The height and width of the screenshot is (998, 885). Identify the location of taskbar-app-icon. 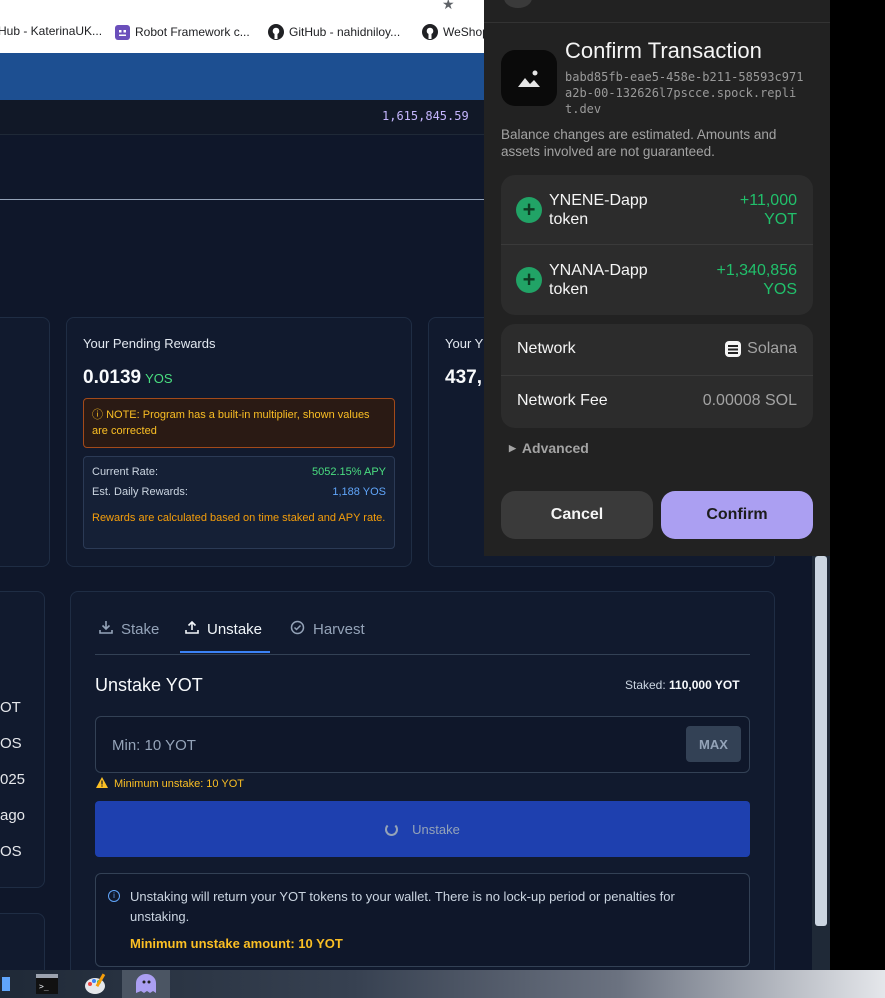
(7, 984).